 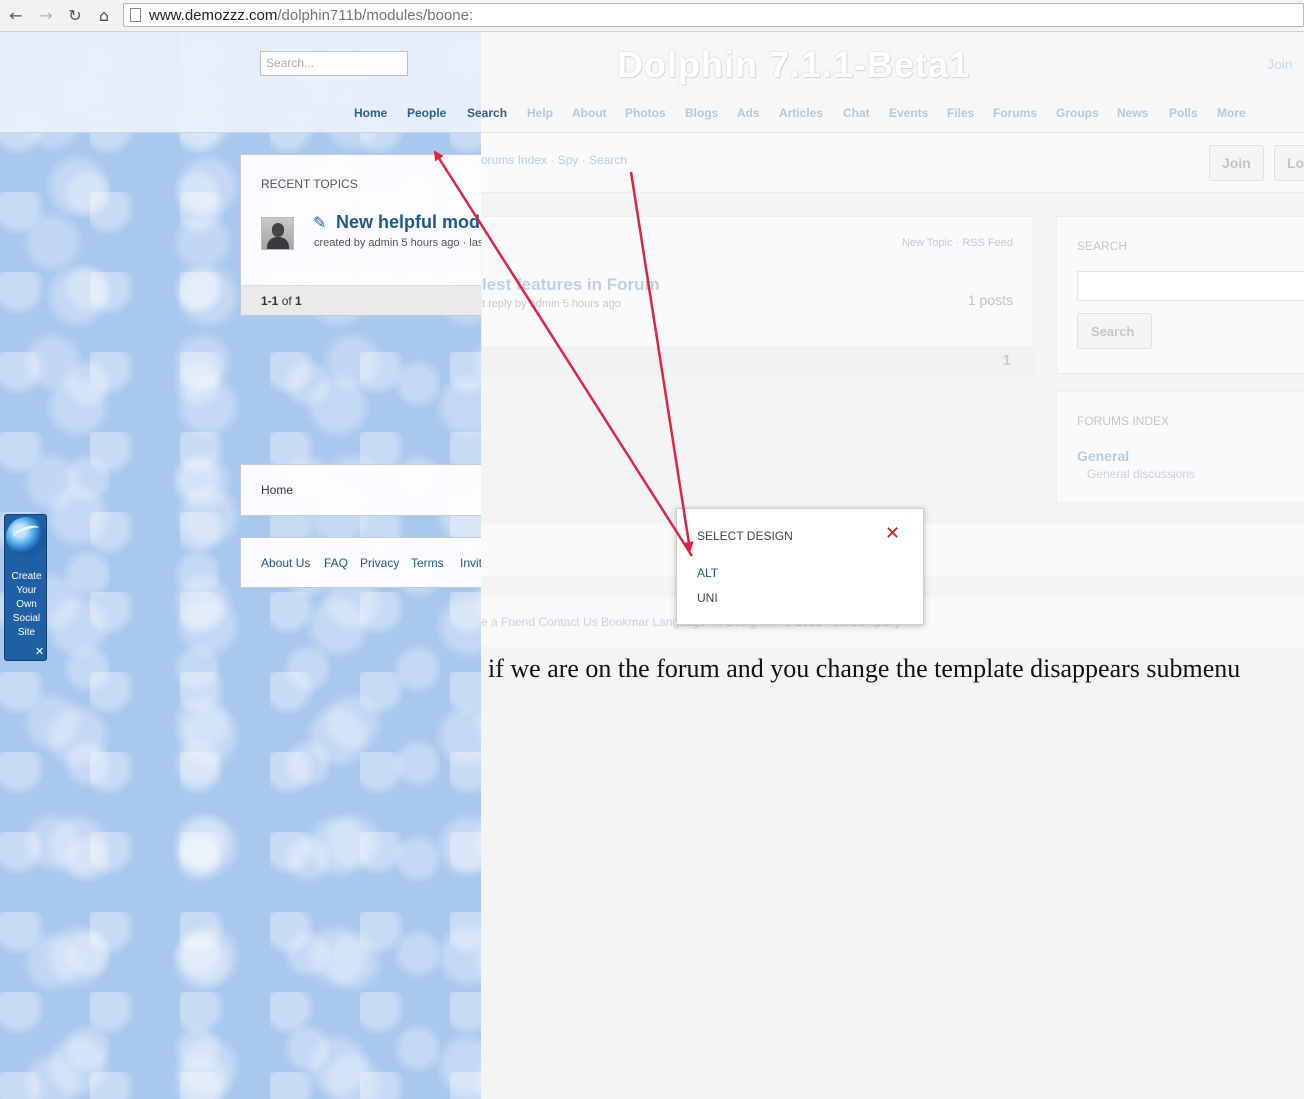 What do you see at coordinates (892, 163) in the screenshot?
I see `submenu-bar: orums Index · Spy · Search Join Lo` at bounding box center [892, 163].